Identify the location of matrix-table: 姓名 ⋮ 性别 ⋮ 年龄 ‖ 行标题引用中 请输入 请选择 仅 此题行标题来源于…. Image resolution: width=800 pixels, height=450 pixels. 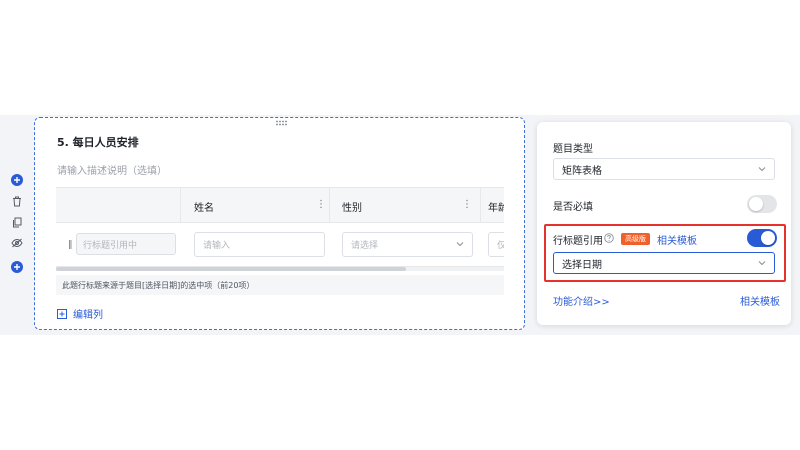
(280, 241).